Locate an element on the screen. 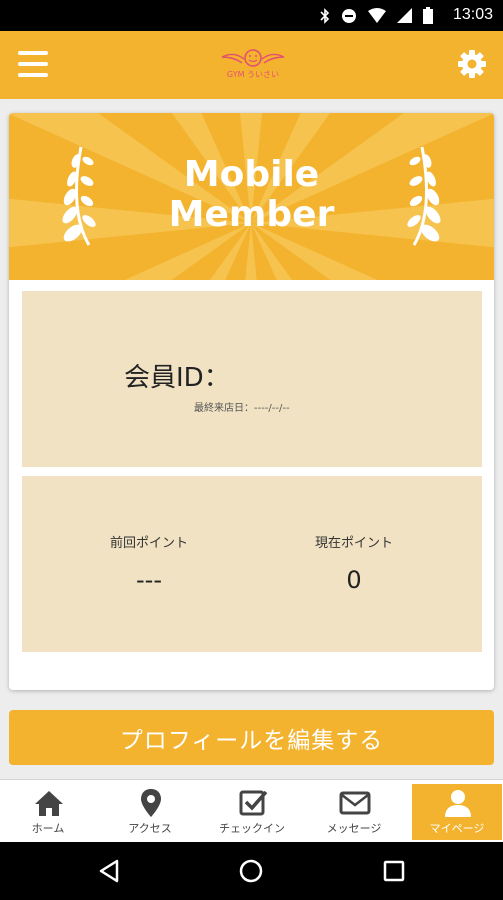 Image resolution: width=503 pixels, height=900 pixels. nav-label-home: ホーム is located at coordinates (48, 828).